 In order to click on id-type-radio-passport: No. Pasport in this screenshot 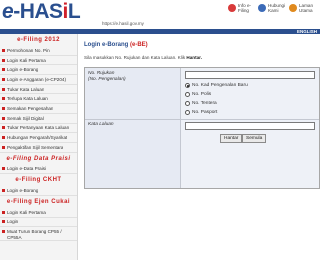, I will do `click(201, 112)`.